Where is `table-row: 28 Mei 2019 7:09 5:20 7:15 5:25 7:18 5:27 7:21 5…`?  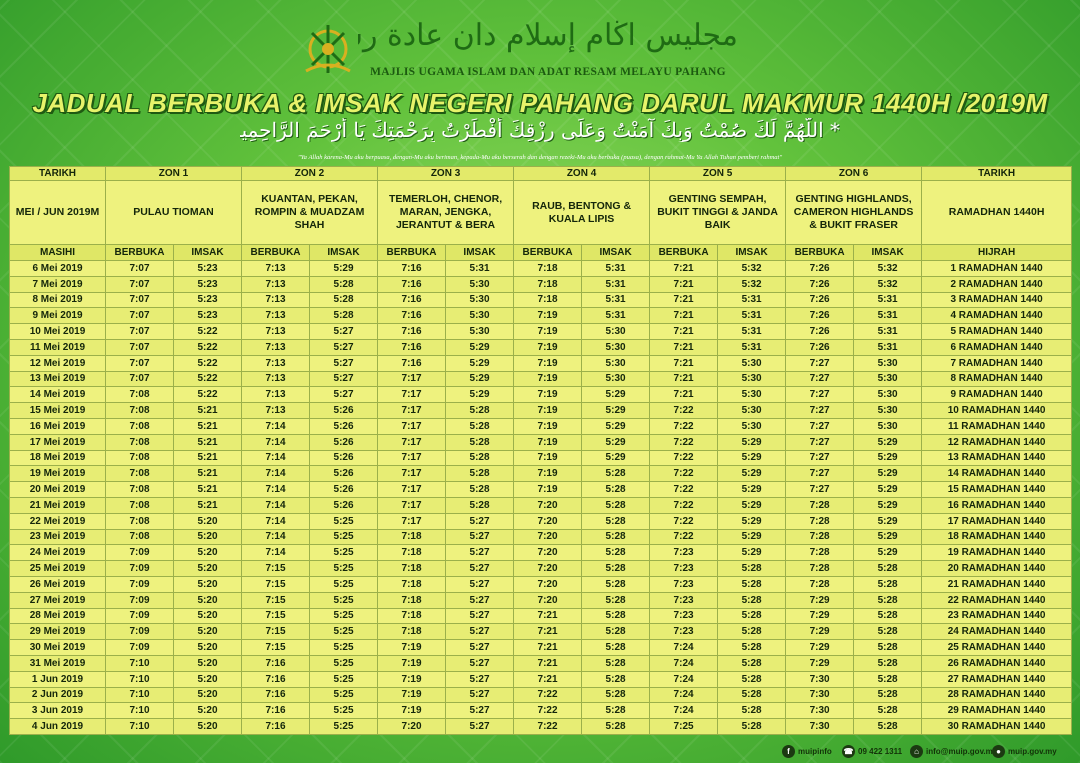 table-row: 28 Mei 2019 7:09 5:20 7:15 5:25 7:18 5:27 7:21 5… is located at coordinates (541, 616).